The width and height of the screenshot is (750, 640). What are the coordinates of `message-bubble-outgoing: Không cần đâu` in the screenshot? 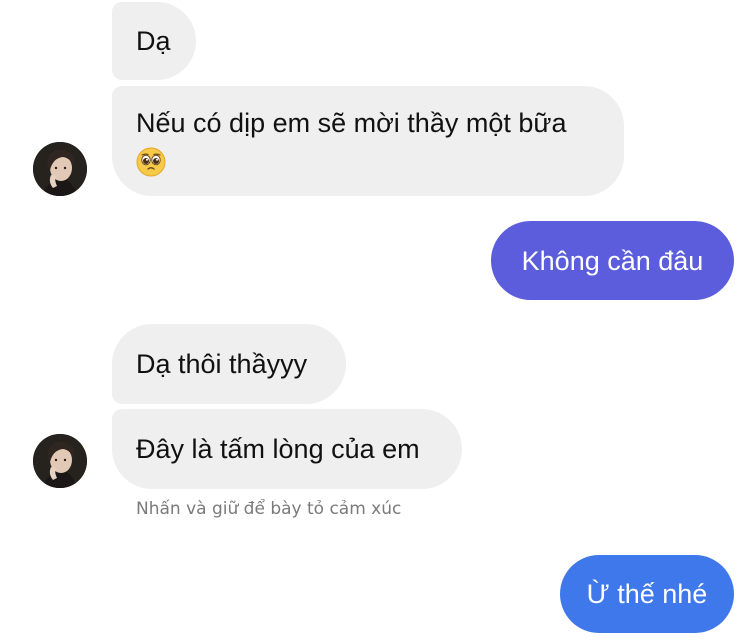 It's located at (612, 260).